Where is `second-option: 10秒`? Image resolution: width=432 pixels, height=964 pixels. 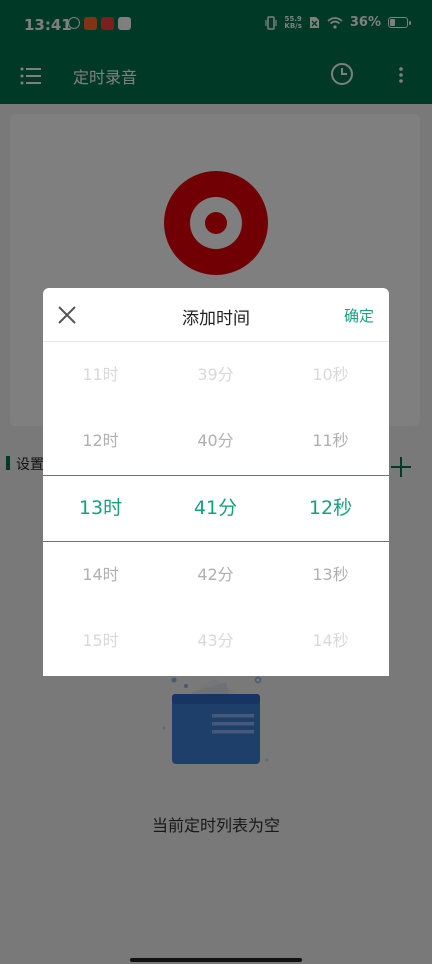 second-option: 10秒 is located at coordinates (330, 375).